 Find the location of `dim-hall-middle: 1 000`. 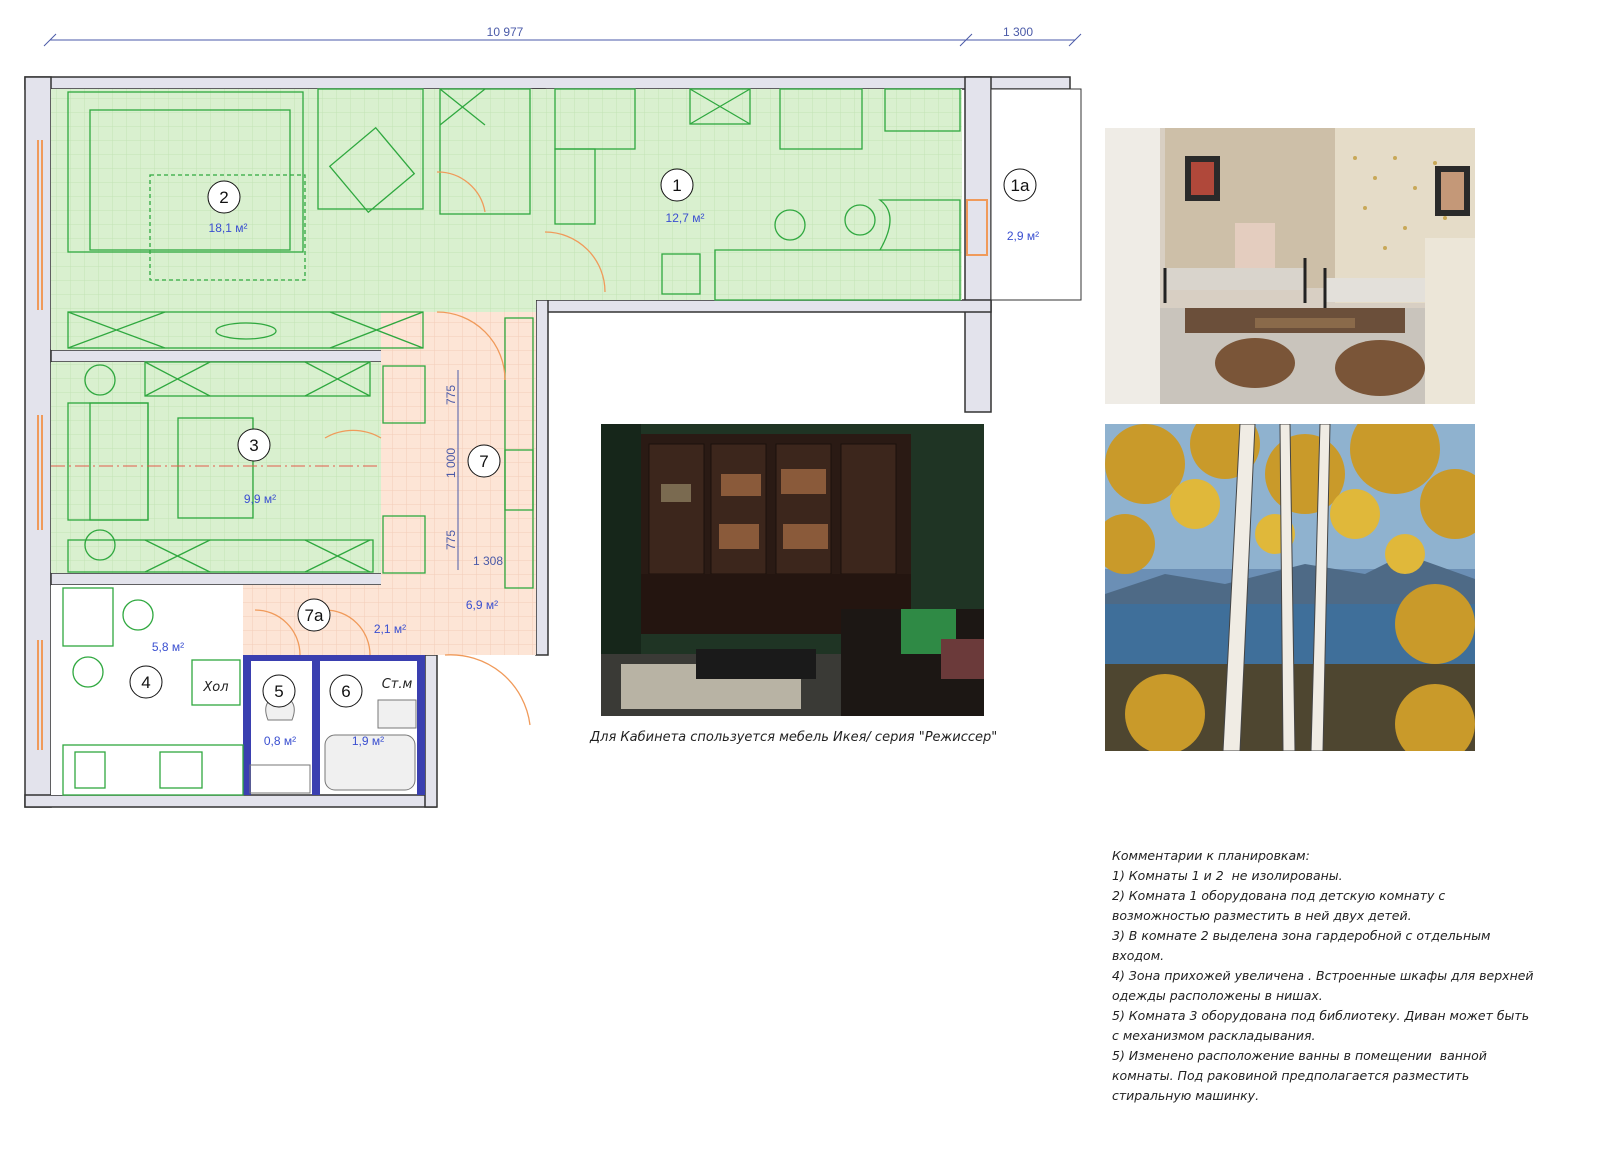

dim-hall-middle: 1 000 is located at coordinates (451, 463).